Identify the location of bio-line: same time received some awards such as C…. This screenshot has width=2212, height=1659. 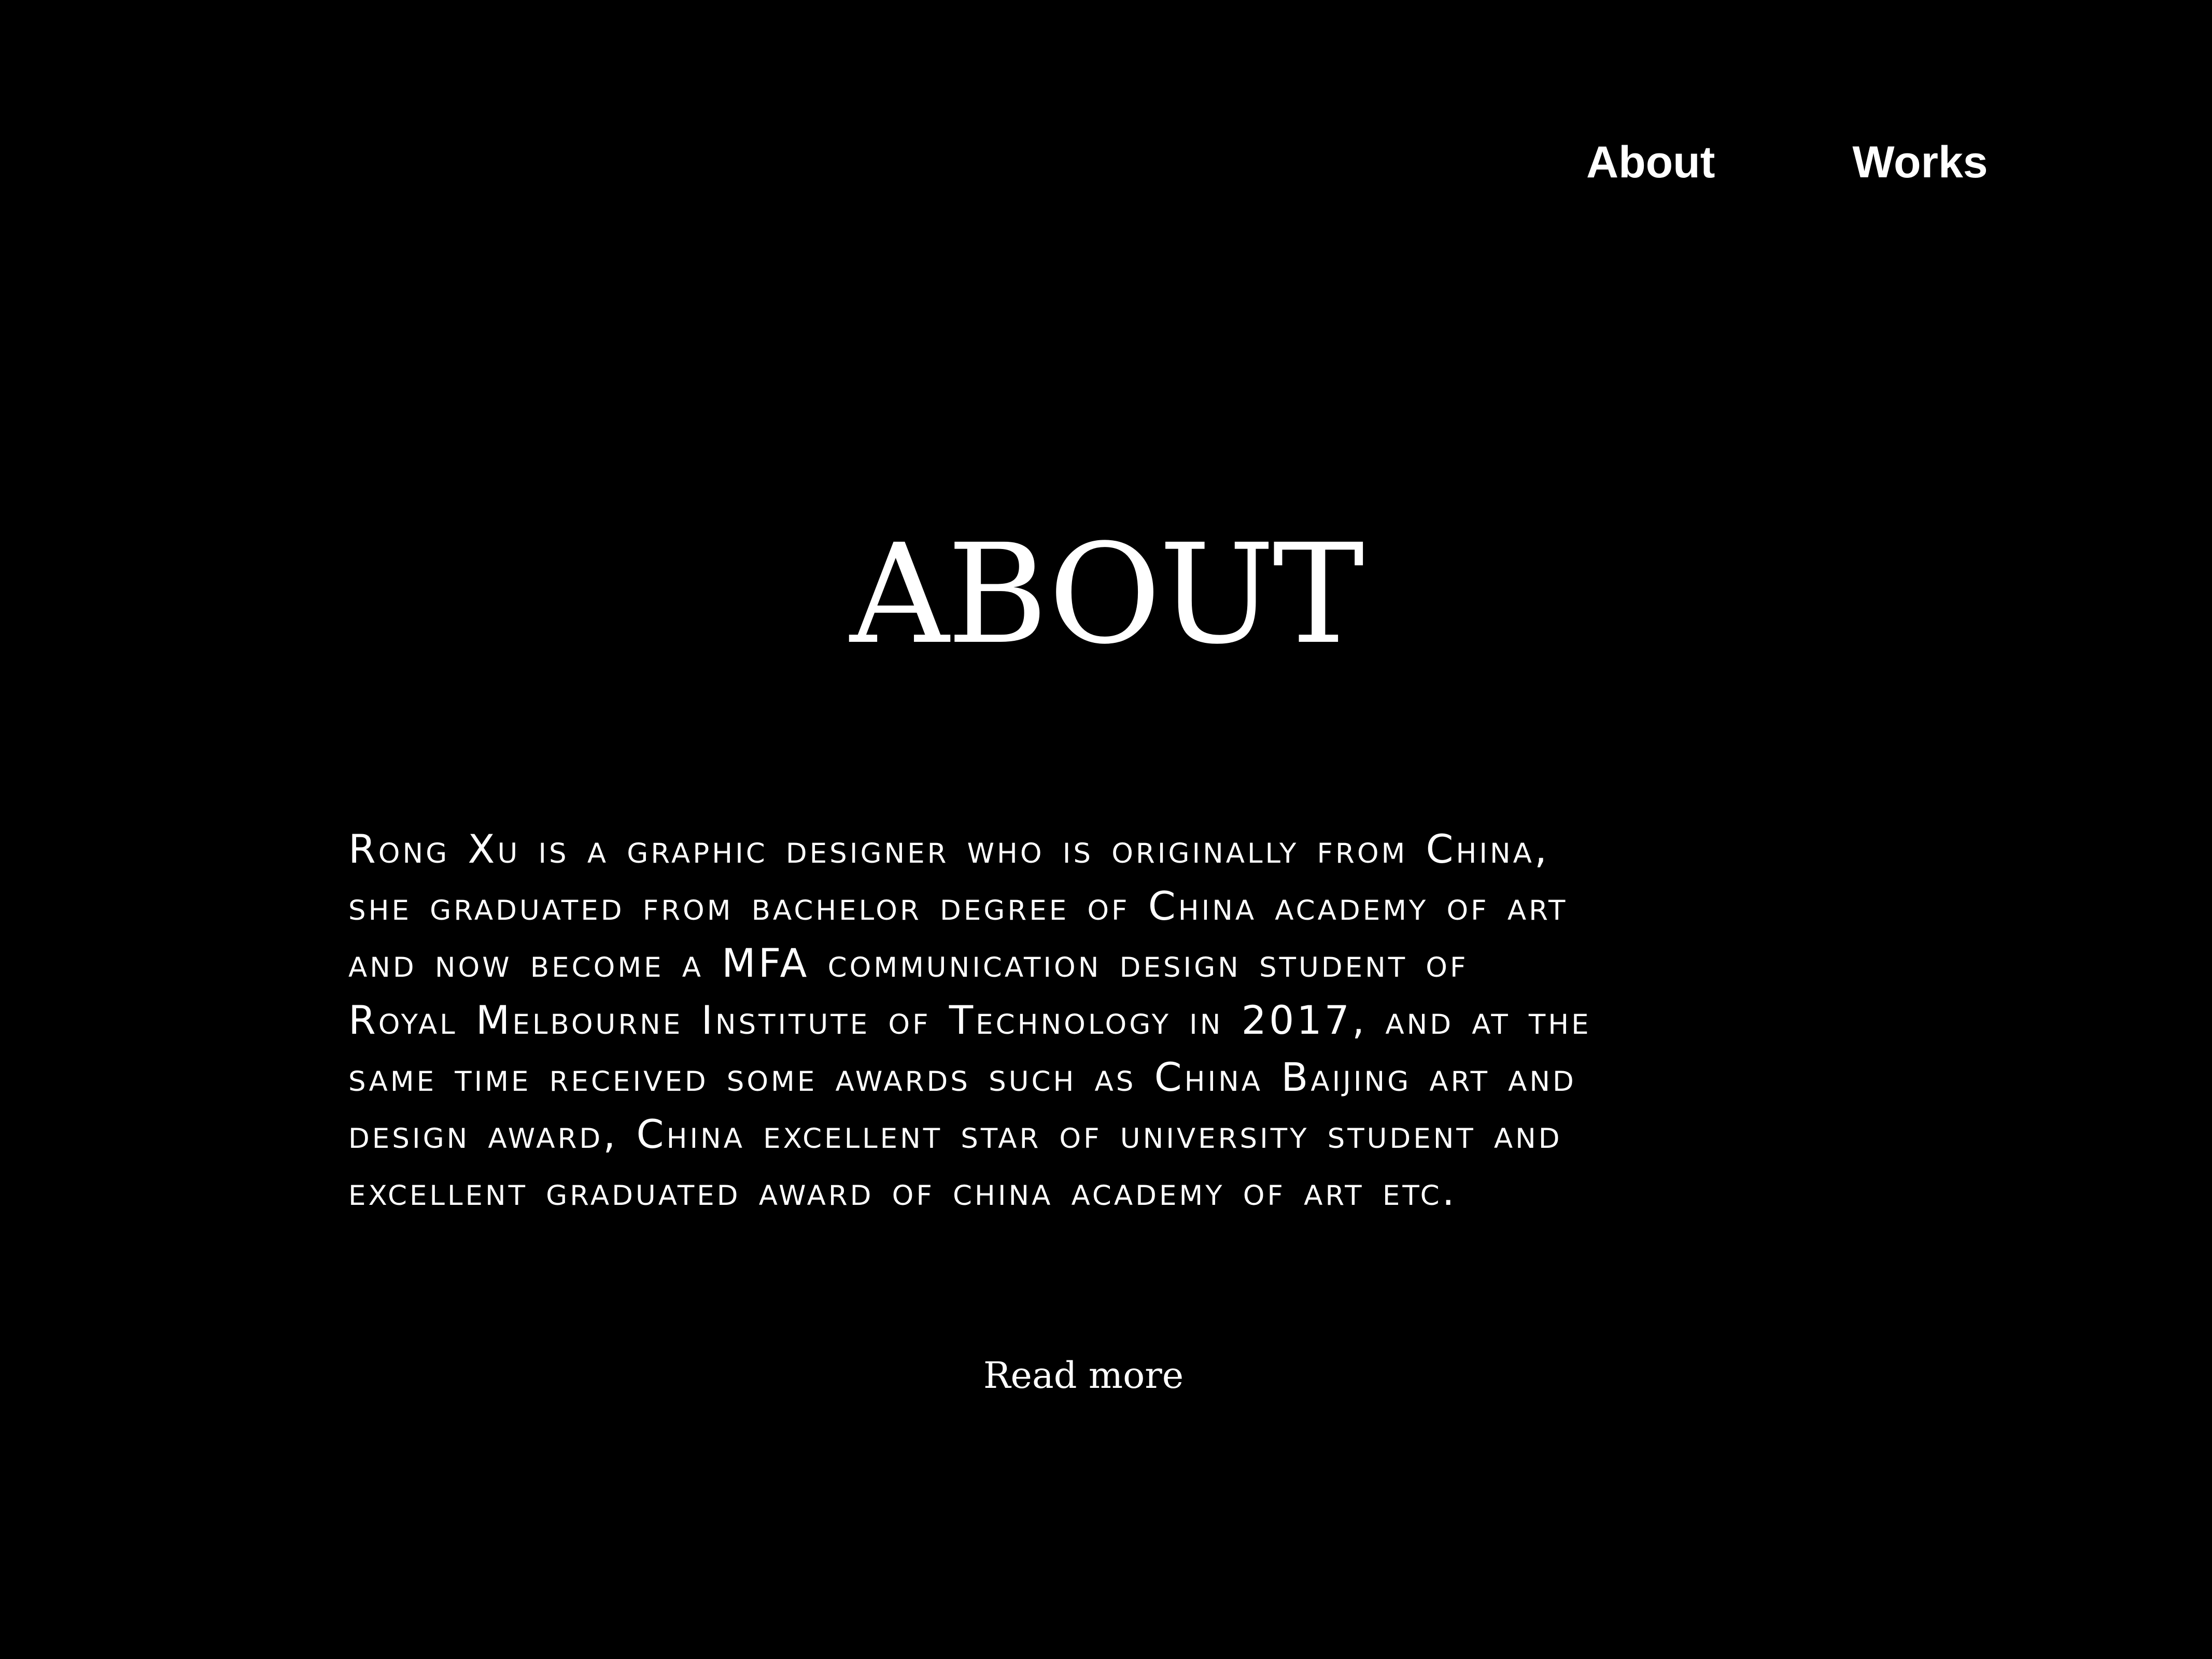
(962, 1077).